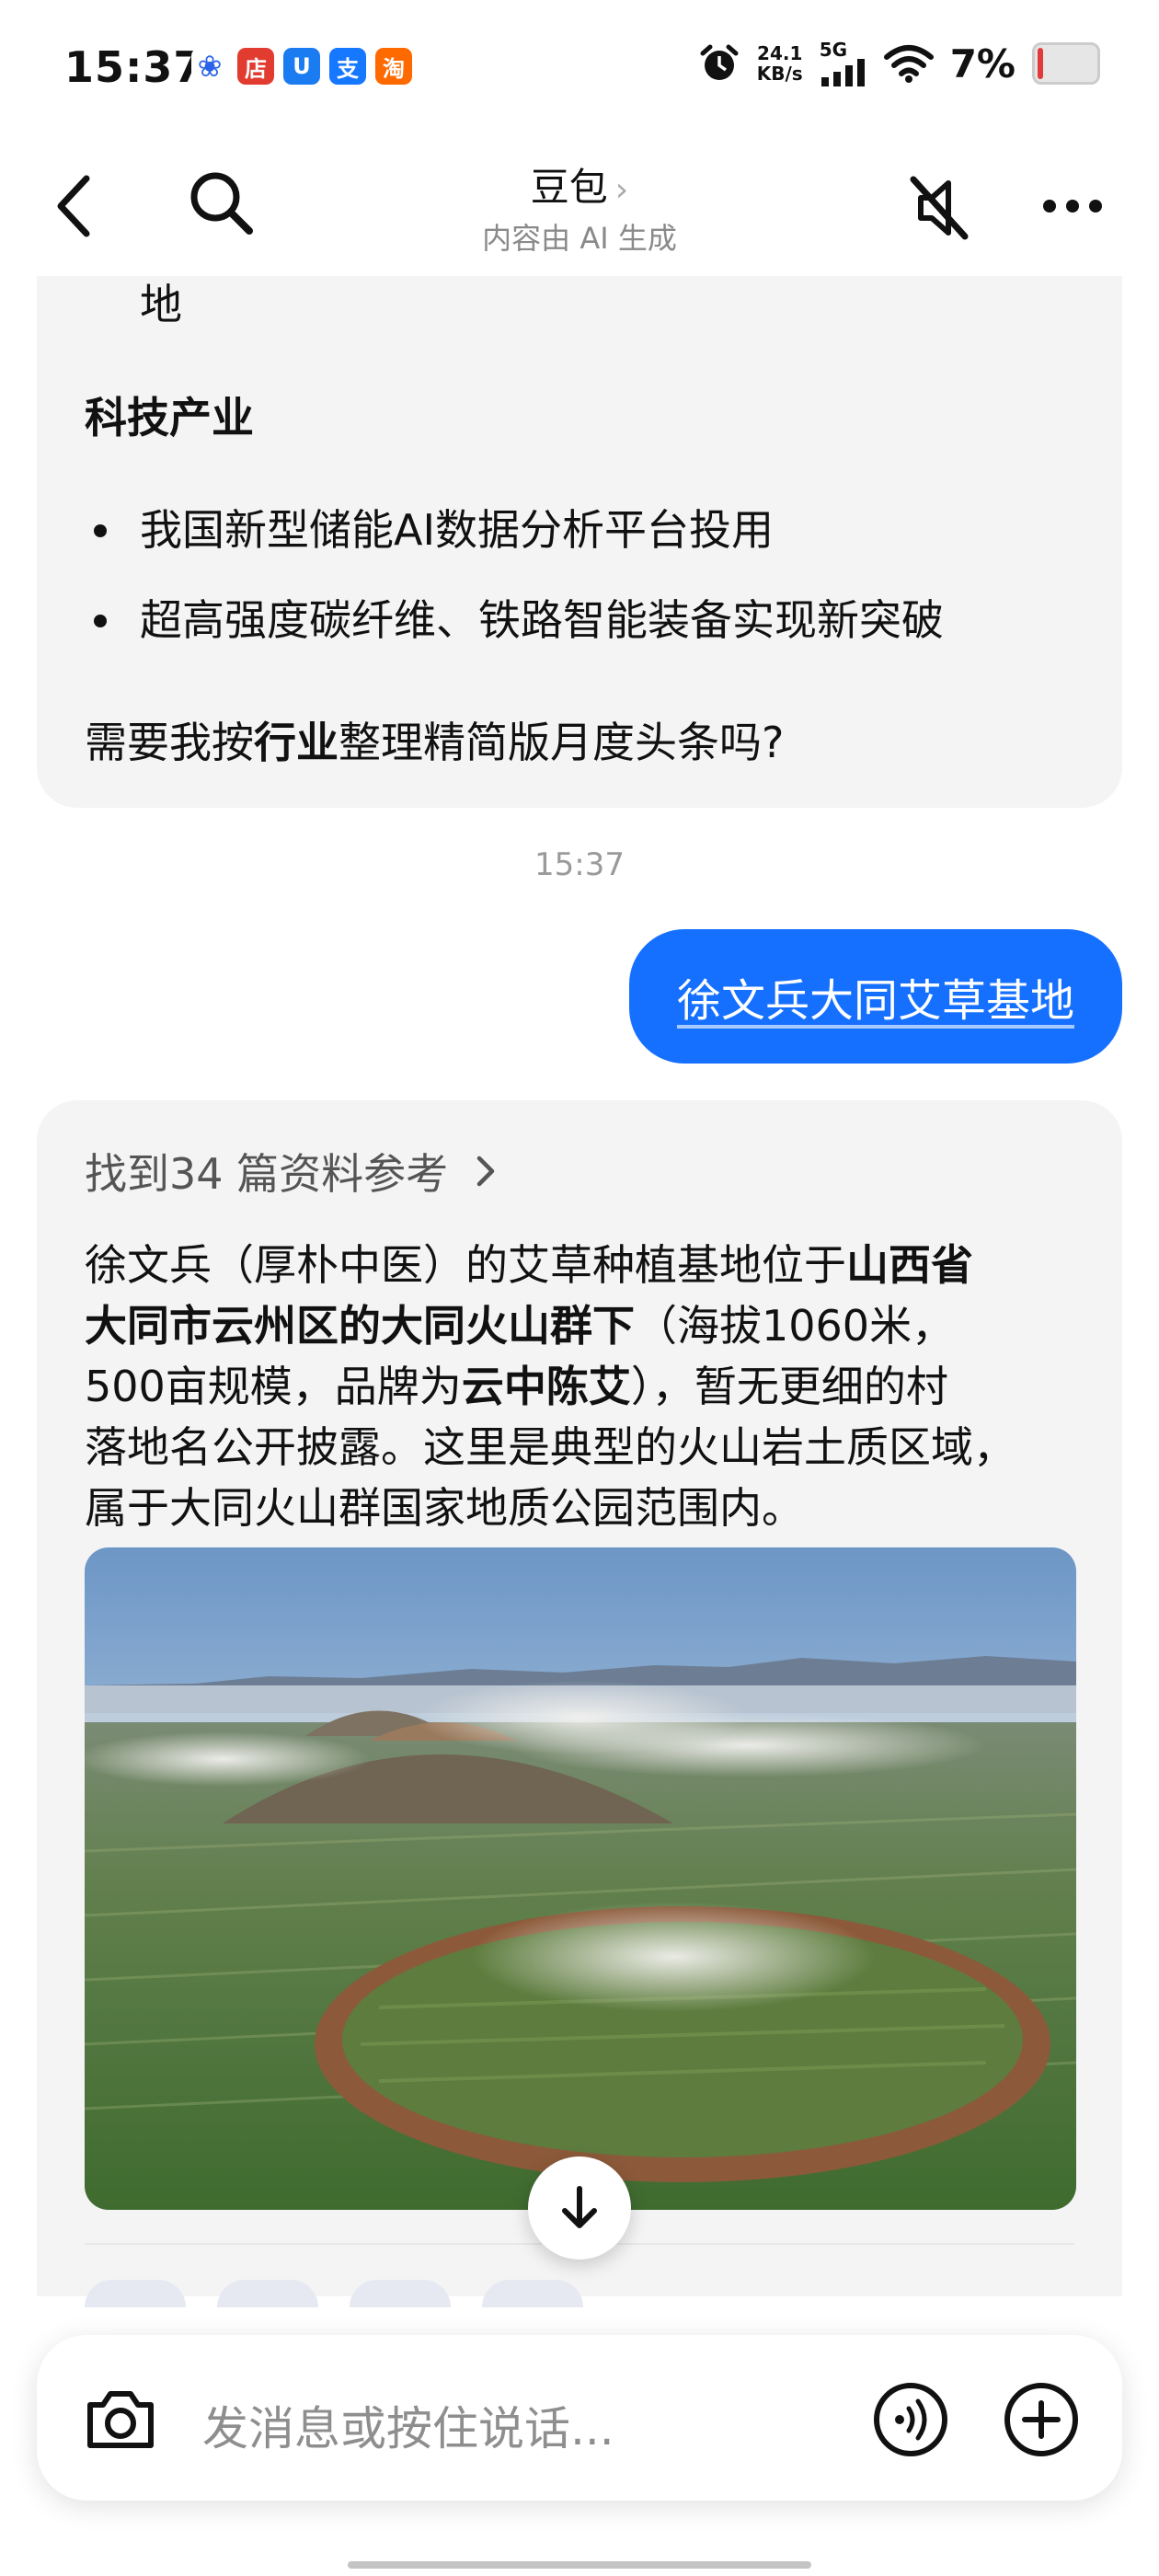 The image size is (1159, 2576). Describe the element at coordinates (485, 1171) in the screenshot. I see `chevron-right-icon` at that location.